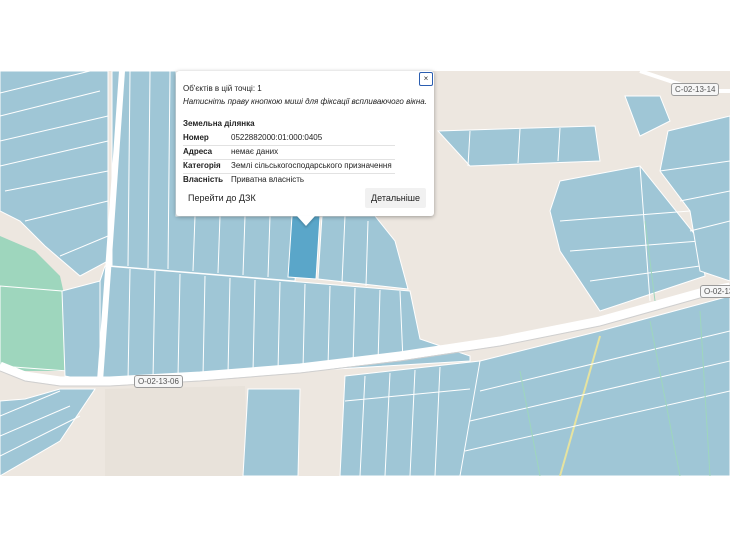 This screenshot has height=547, width=730. I want to click on field-row-ownership: Власність Приватна власність, so click(289, 180).